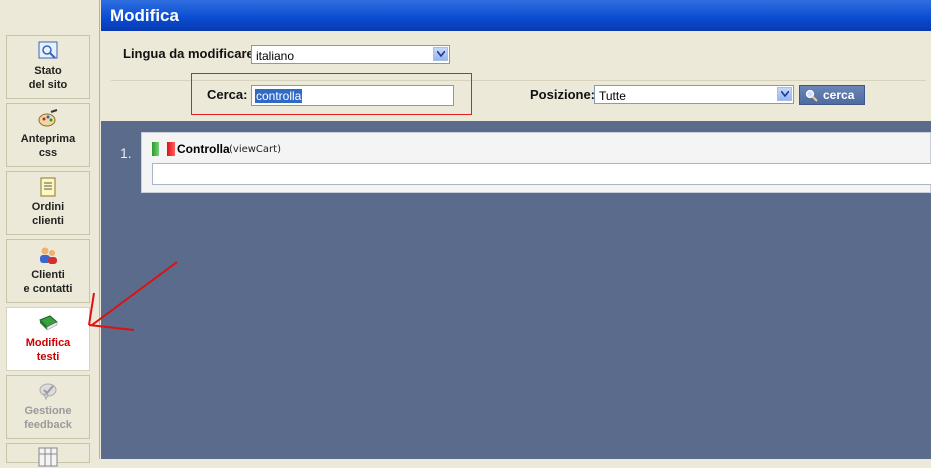 The height and width of the screenshot is (468, 931). I want to click on result-number: 1., so click(126, 153).